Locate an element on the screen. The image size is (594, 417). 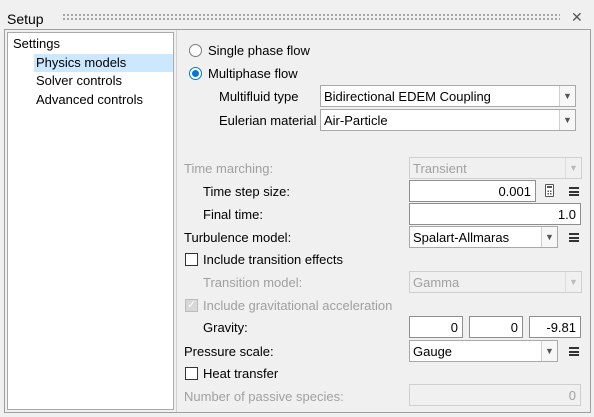
final-time-label: Final time: is located at coordinates (233, 214).